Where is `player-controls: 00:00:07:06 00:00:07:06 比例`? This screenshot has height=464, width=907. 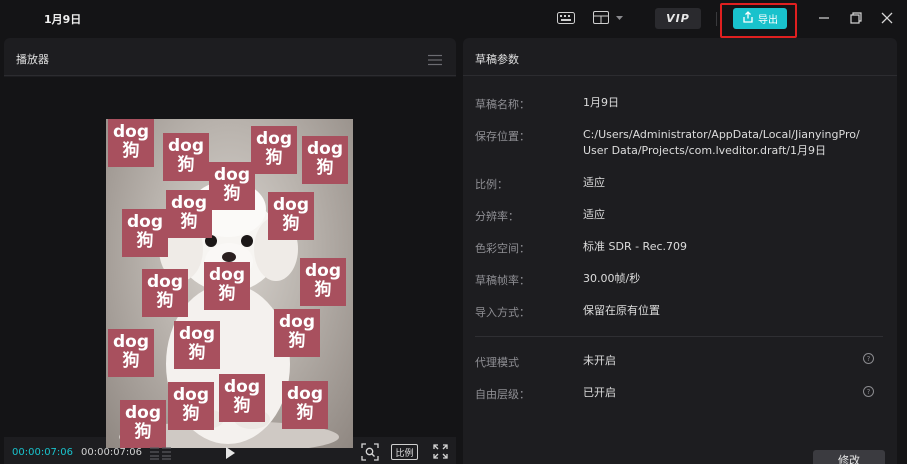
player-controls: 00:00:07:06 00:00:07:06 比例 is located at coordinates (230, 451).